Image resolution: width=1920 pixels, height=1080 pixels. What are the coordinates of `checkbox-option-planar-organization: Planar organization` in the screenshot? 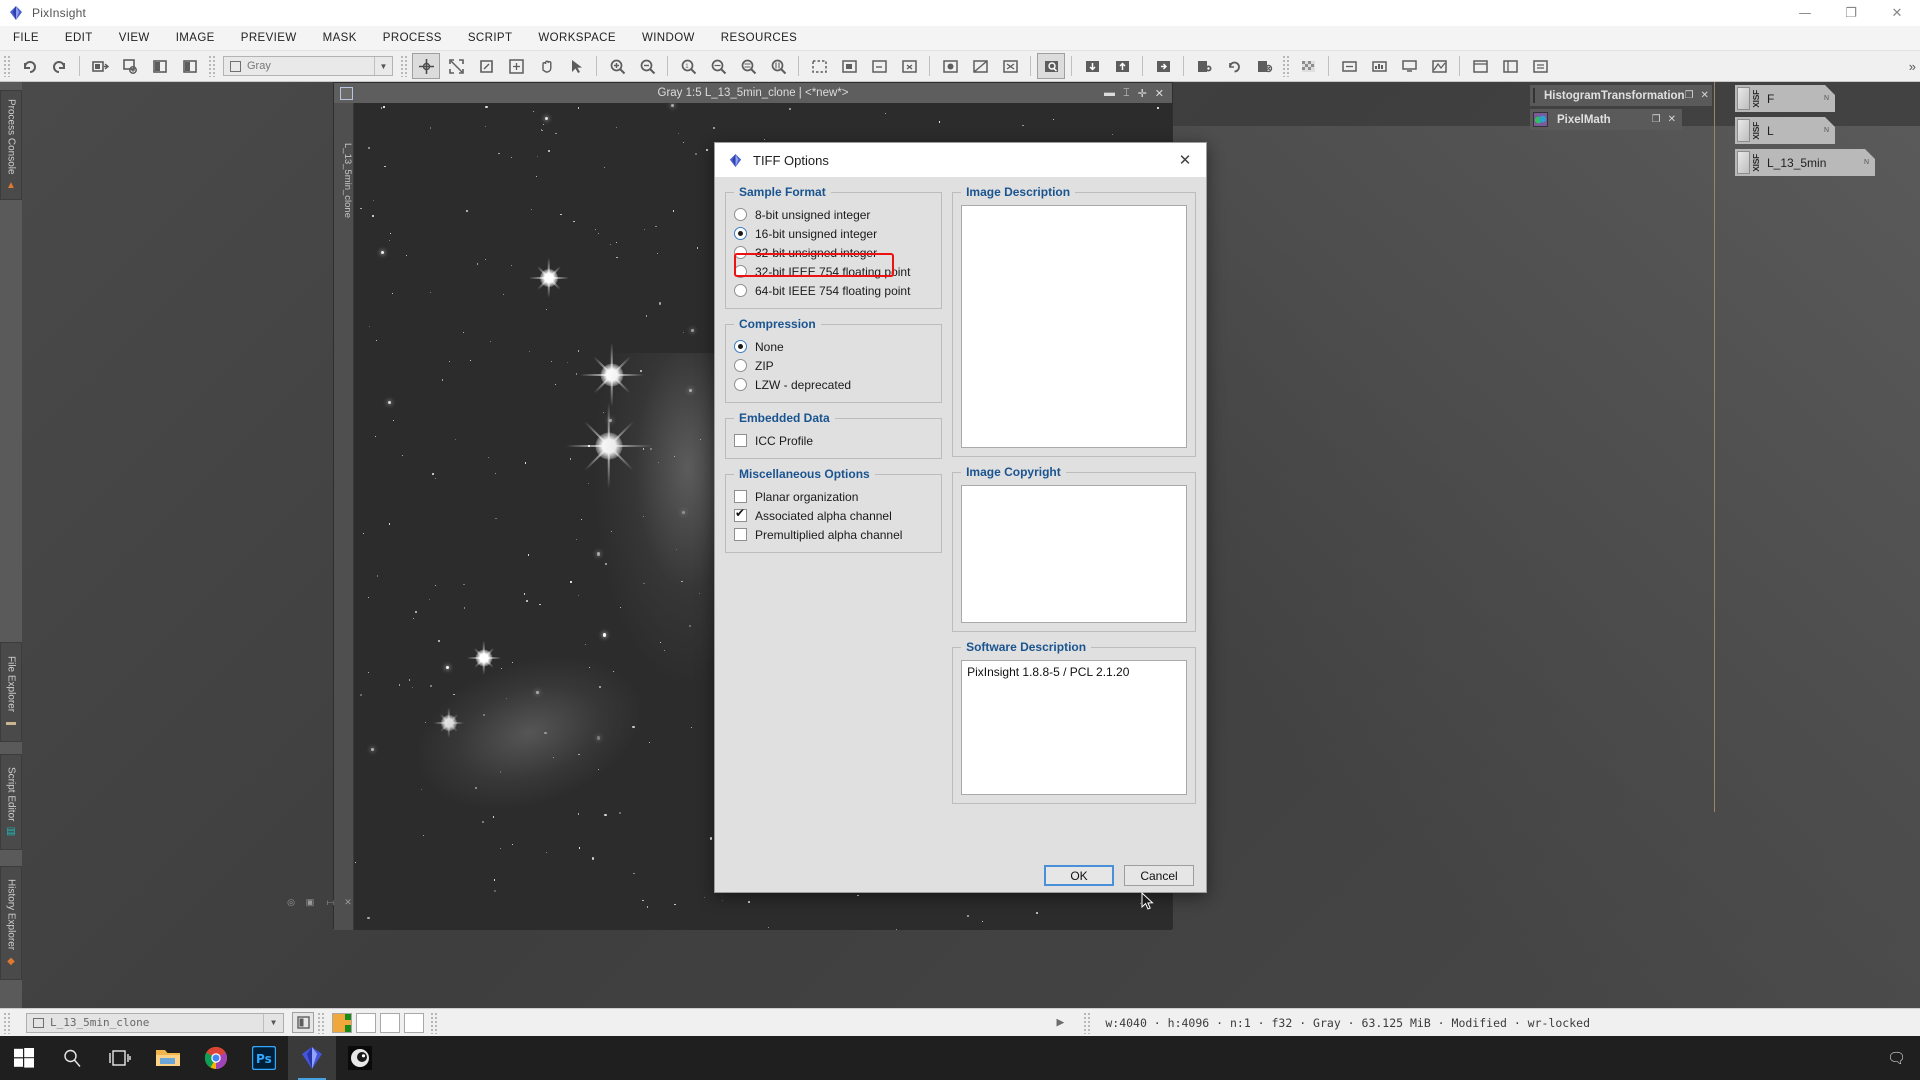 It's located at (833, 496).